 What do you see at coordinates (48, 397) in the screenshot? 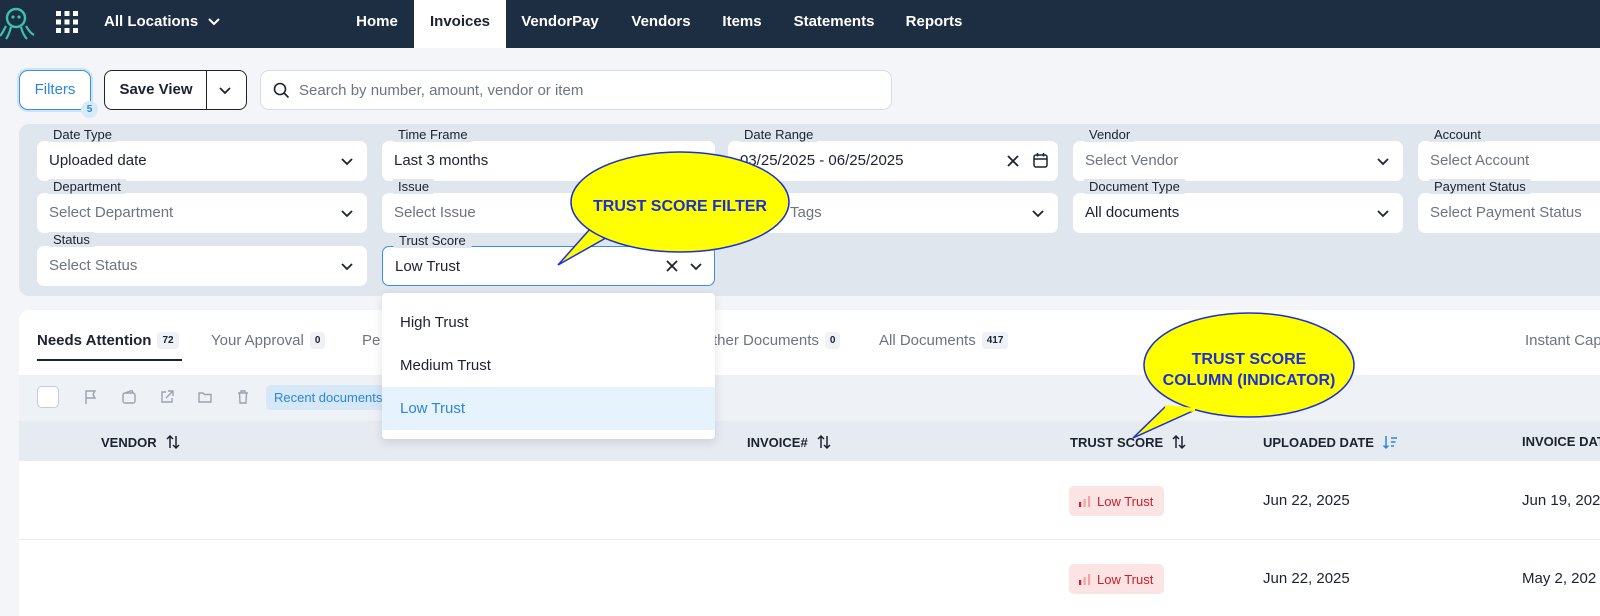
I see `select-all-checkbox` at bounding box center [48, 397].